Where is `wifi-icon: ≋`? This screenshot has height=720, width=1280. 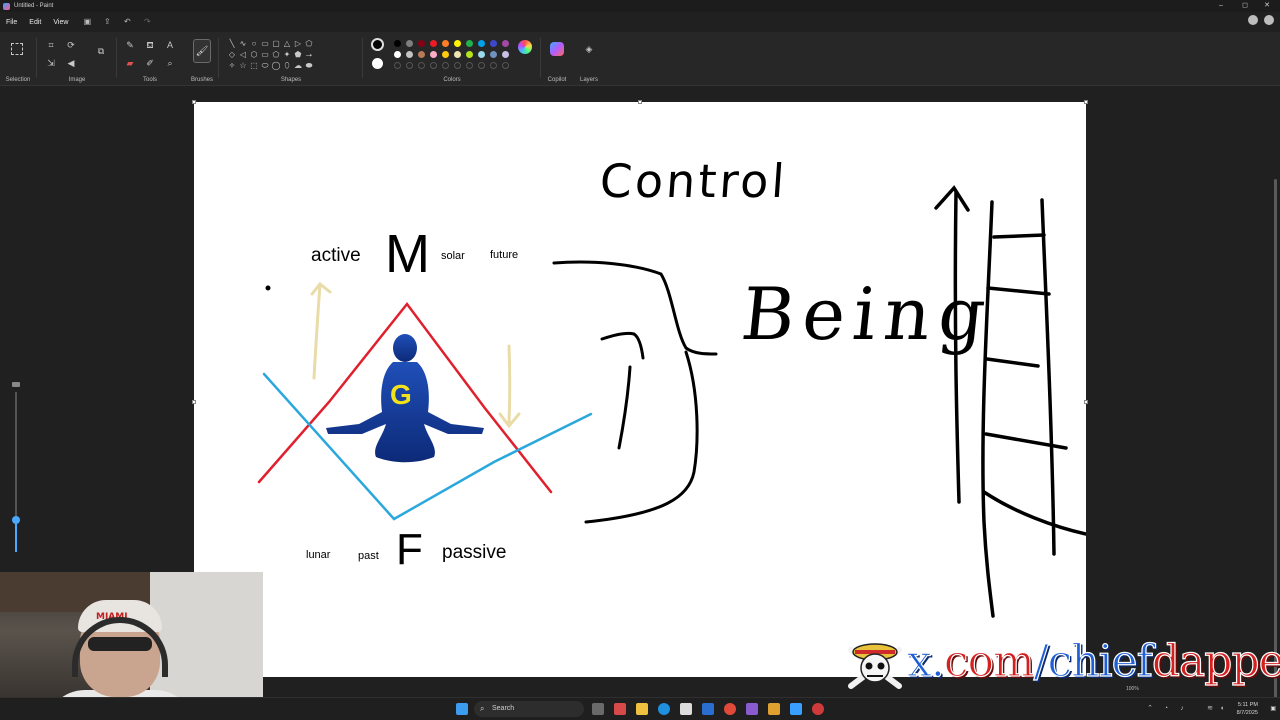
wifi-icon: ≋ is located at coordinates (1210, 709).